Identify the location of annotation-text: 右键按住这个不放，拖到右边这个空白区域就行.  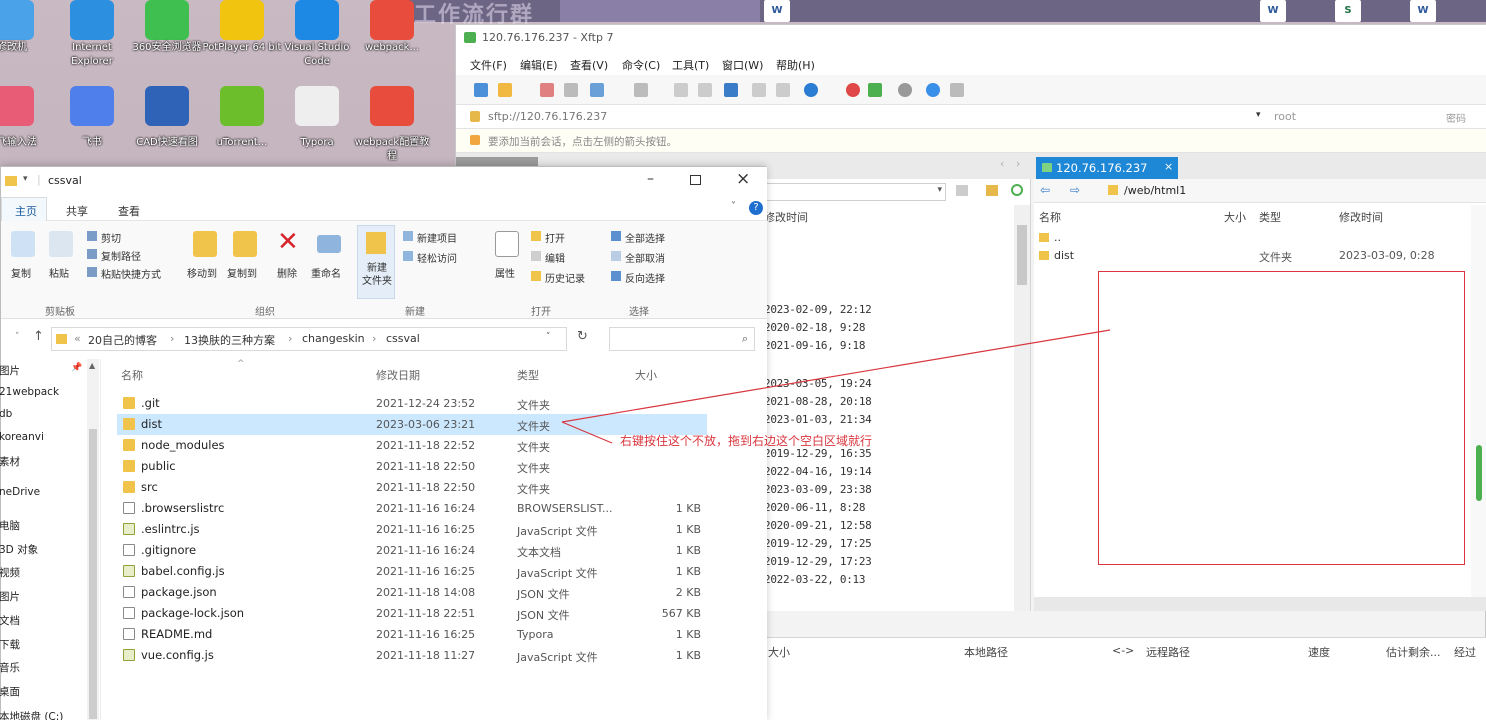
(746, 440).